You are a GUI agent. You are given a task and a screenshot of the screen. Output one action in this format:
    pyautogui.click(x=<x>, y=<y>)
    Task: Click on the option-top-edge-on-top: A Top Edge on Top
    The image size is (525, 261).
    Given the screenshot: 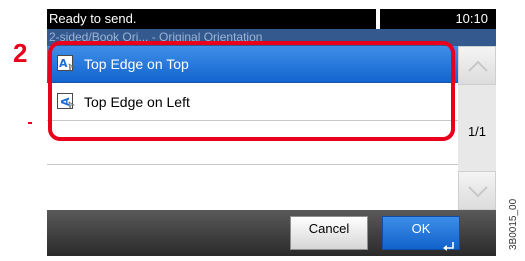 What is the action you would take?
    pyautogui.click(x=252, y=64)
    